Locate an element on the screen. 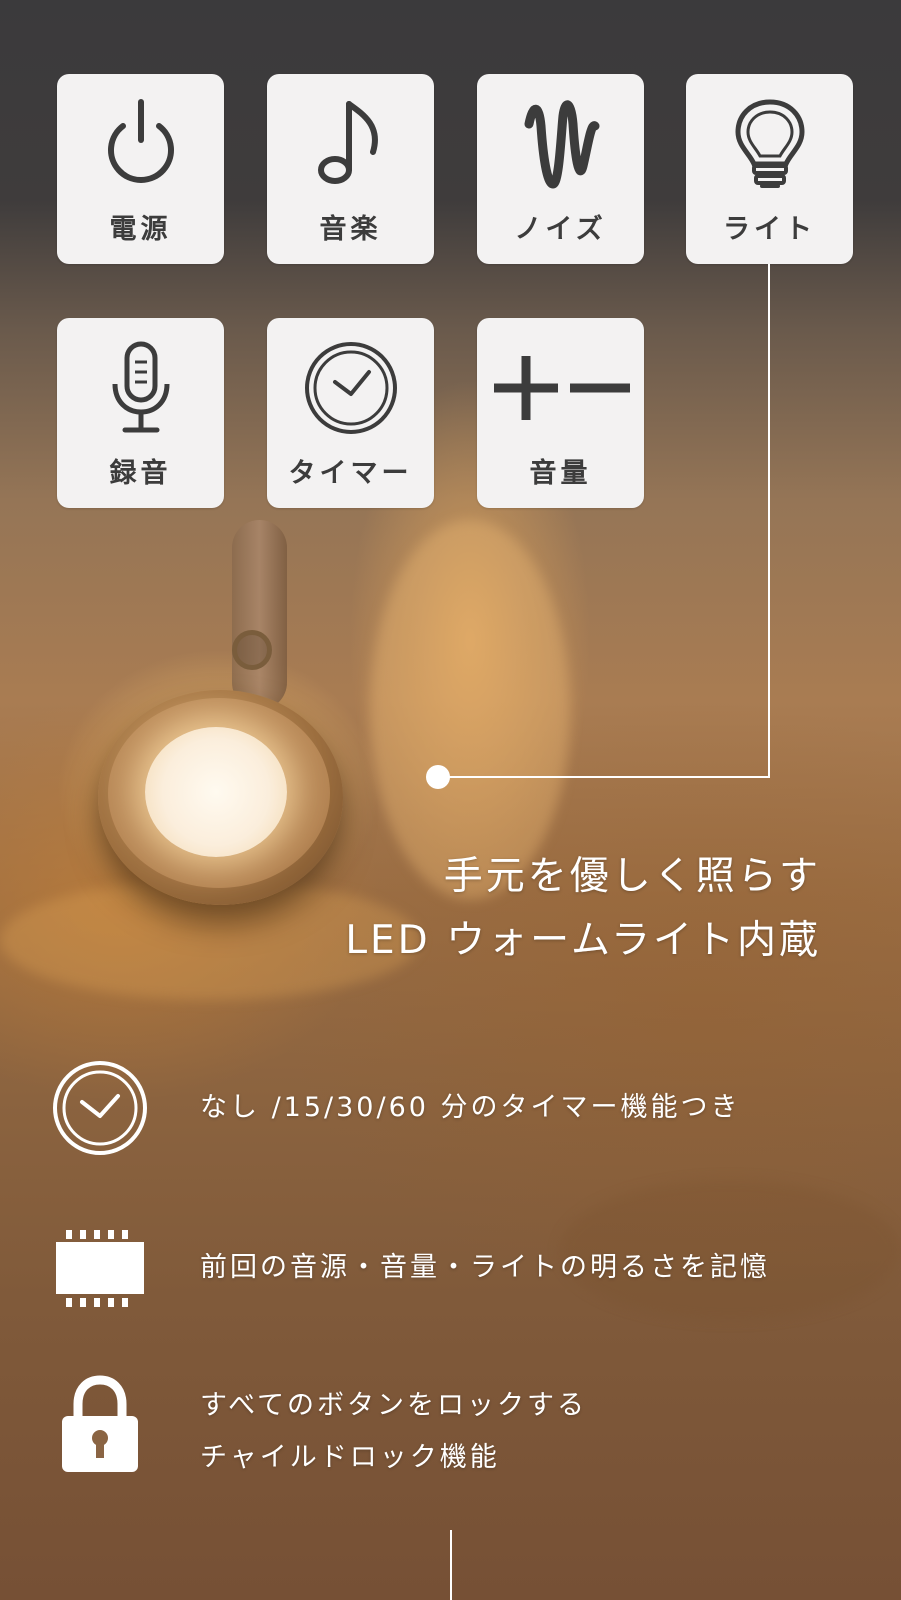 The image size is (901, 1600). headline-line2: LED ウォームライト内蔵 is located at coordinates (583, 940).